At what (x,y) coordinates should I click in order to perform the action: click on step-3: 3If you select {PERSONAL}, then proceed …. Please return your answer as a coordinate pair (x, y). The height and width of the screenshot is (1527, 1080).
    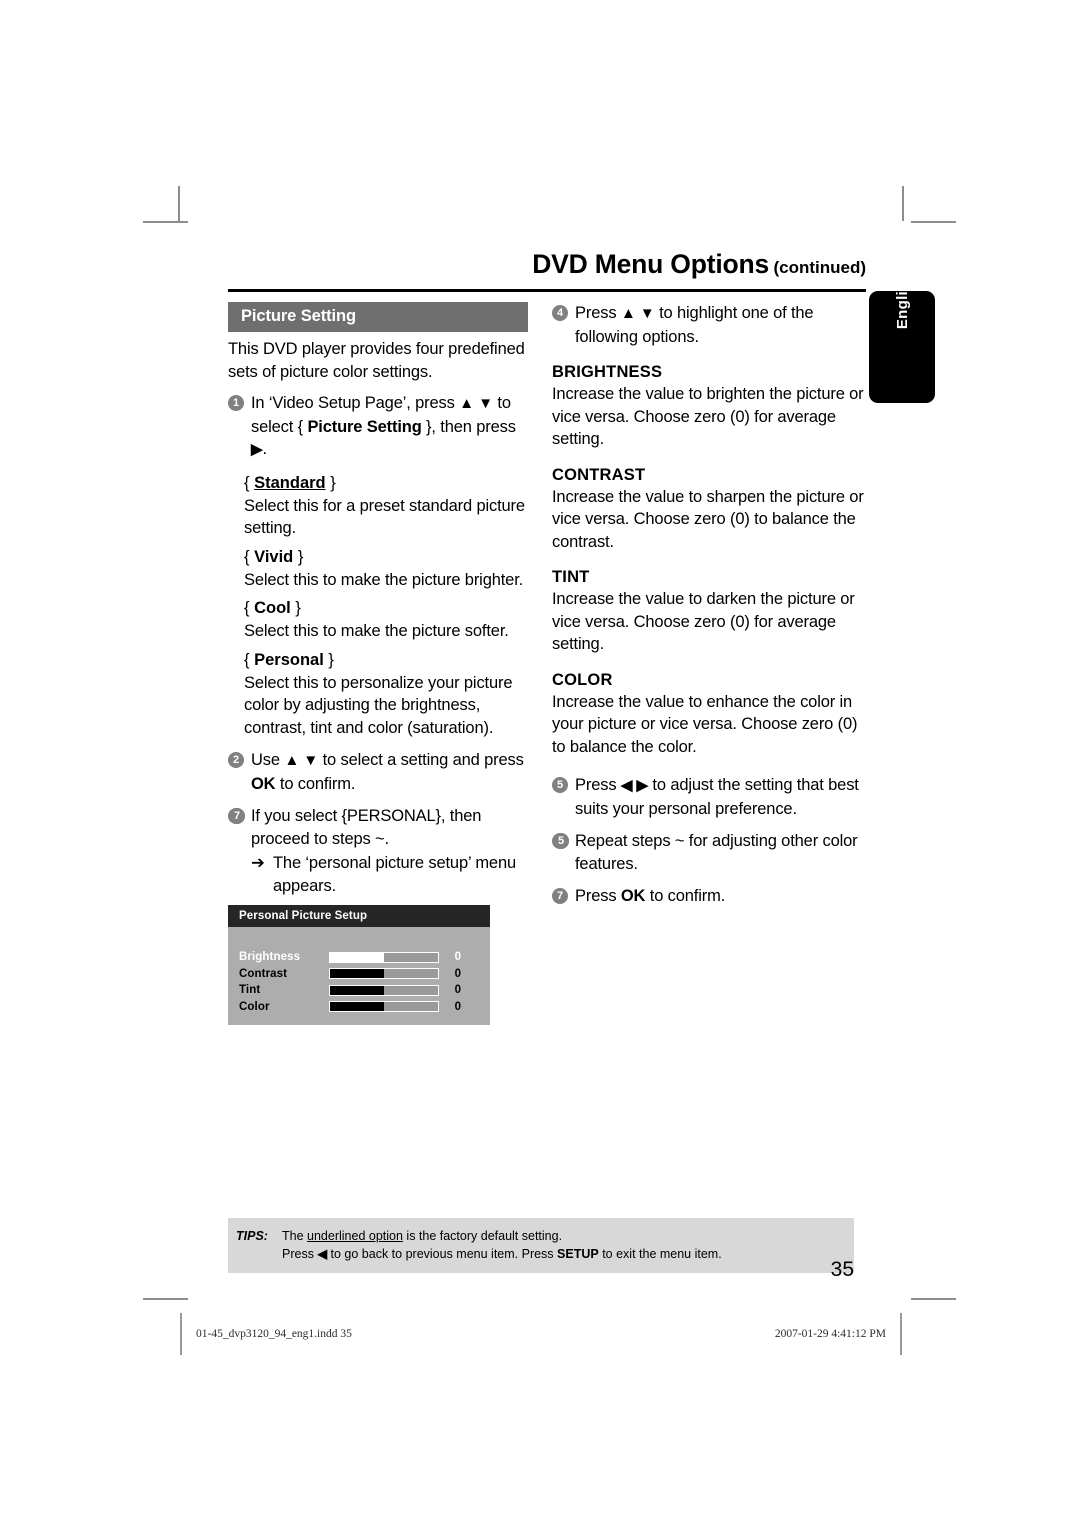
    Looking at the image, I should click on (378, 827).